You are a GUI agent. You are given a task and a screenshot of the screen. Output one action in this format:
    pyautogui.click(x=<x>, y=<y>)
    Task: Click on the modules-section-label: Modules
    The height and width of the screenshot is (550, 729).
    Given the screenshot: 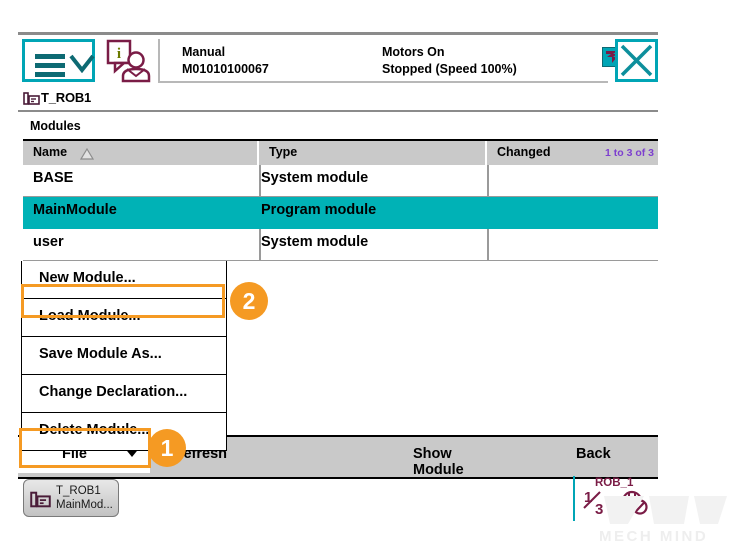 What is the action you would take?
    pyautogui.click(x=55, y=126)
    